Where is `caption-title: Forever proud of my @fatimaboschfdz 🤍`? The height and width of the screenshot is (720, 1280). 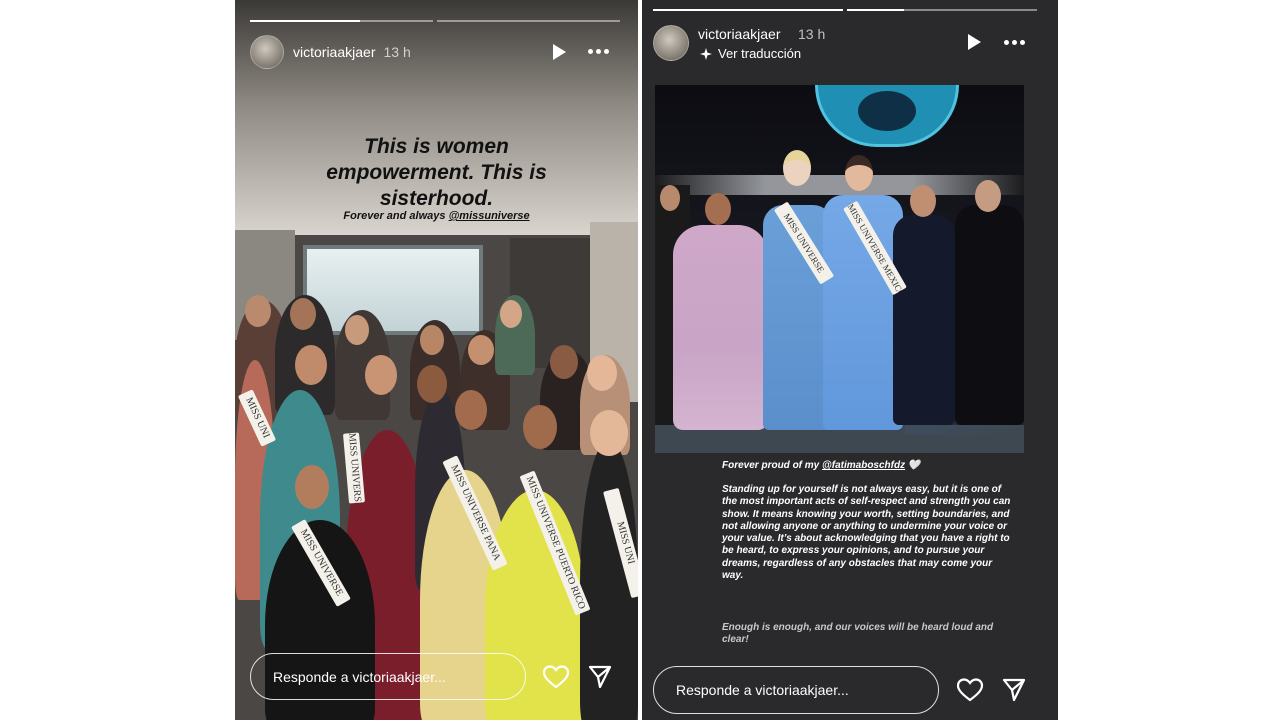
caption-title: Forever proud of my @fatimaboschfdz 🤍 is located at coordinates (867, 466).